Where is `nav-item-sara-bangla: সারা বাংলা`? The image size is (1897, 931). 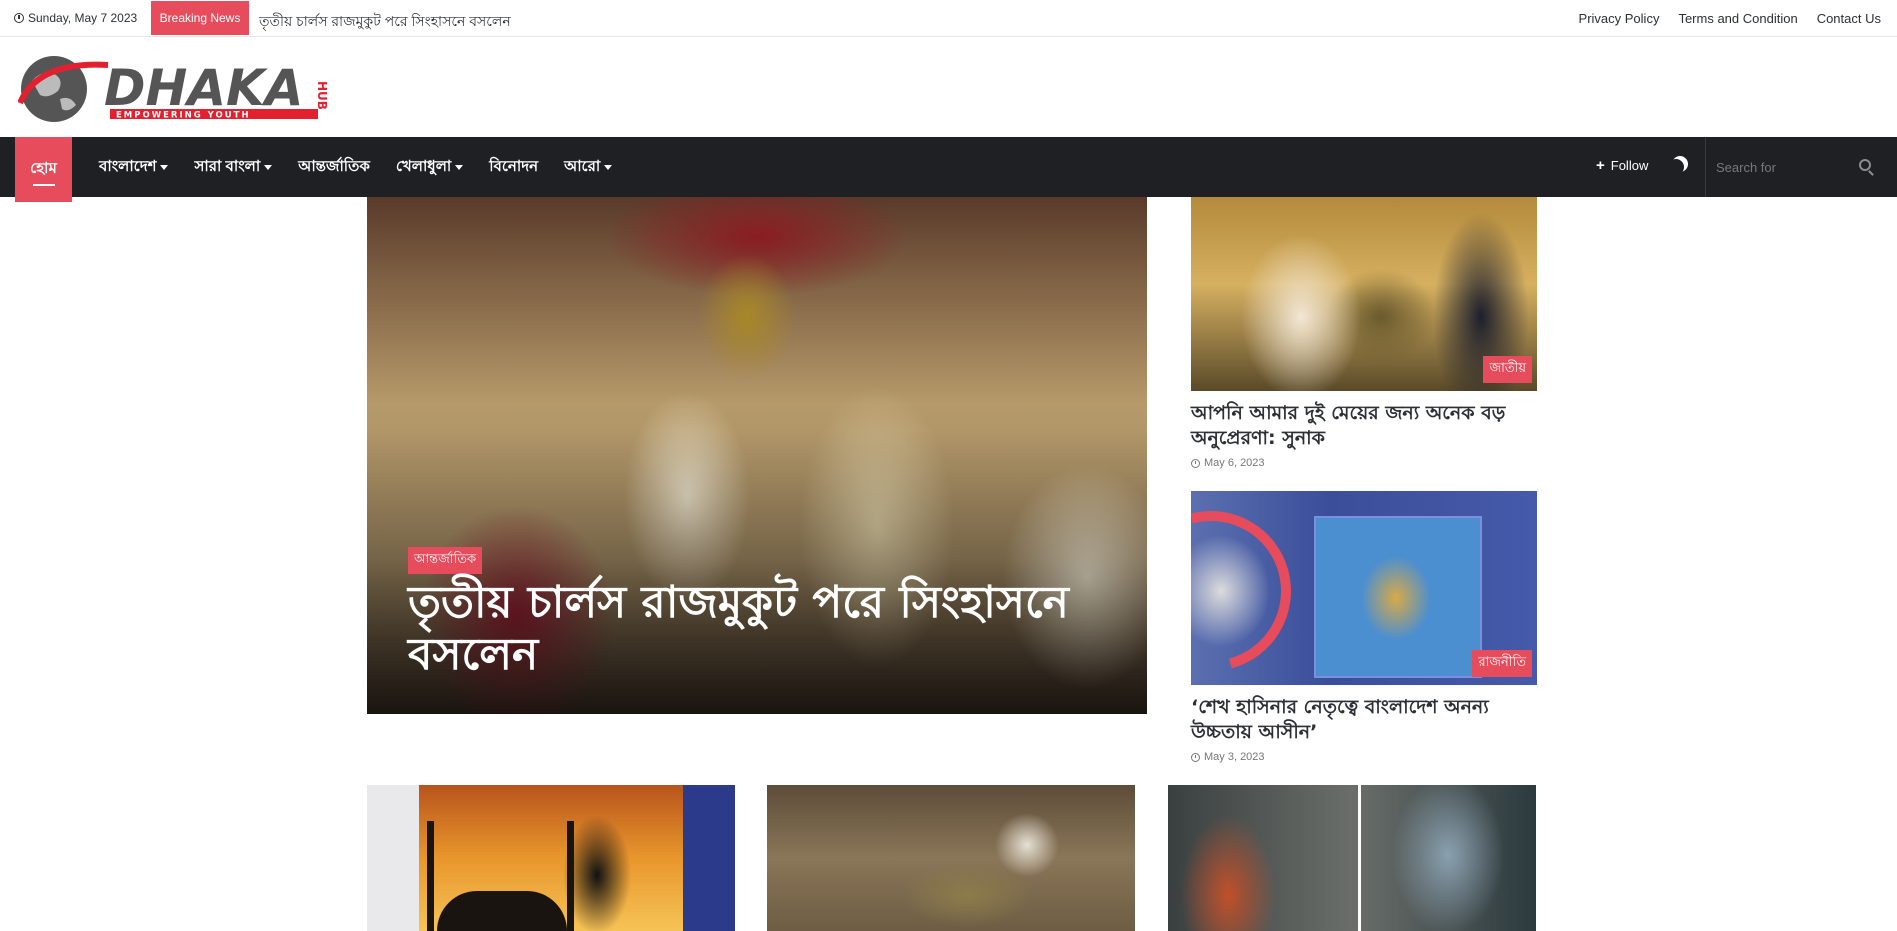 nav-item-sara-bangla: সারা বাংলা is located at coordinates (233, 167).